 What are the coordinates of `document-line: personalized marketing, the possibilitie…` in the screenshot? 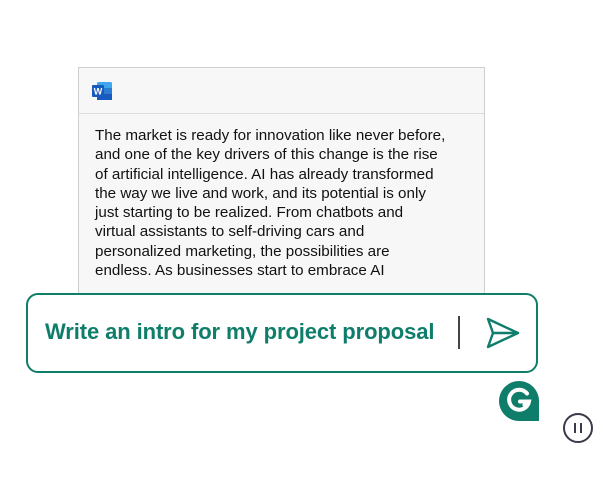 It's located at (242, 251).